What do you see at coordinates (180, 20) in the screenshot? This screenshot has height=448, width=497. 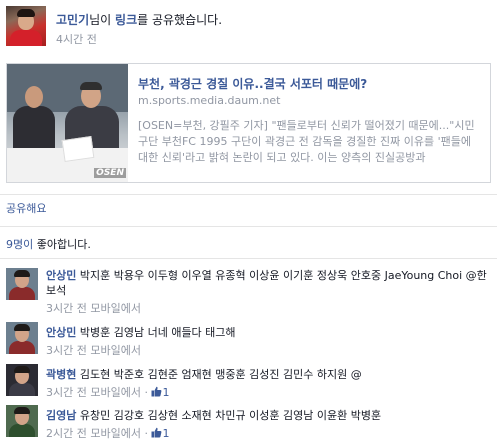 I see `post-action-end: 를 공유했습니다.` at bounding box center [180, 20].